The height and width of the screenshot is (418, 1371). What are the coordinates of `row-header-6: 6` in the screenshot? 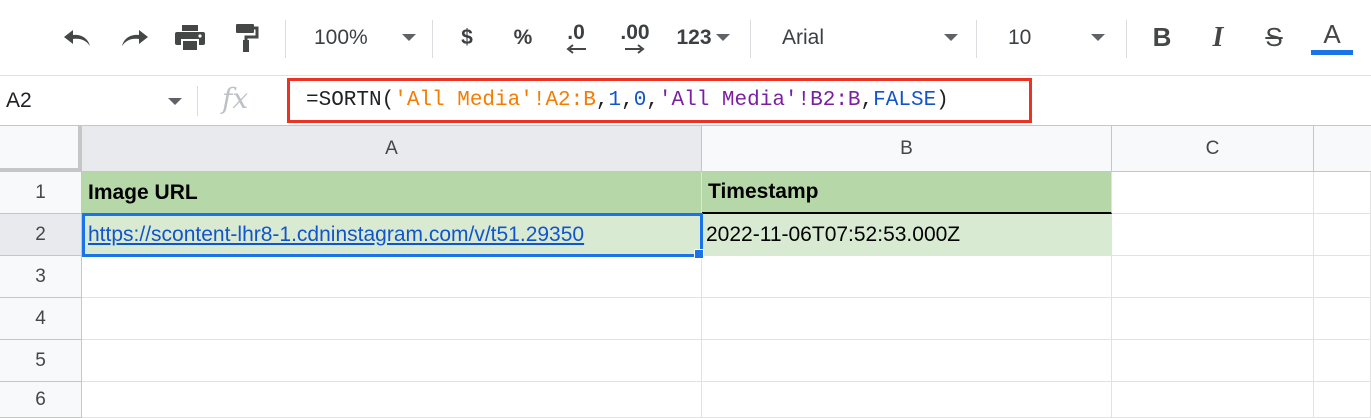 It's located at (41, 400).